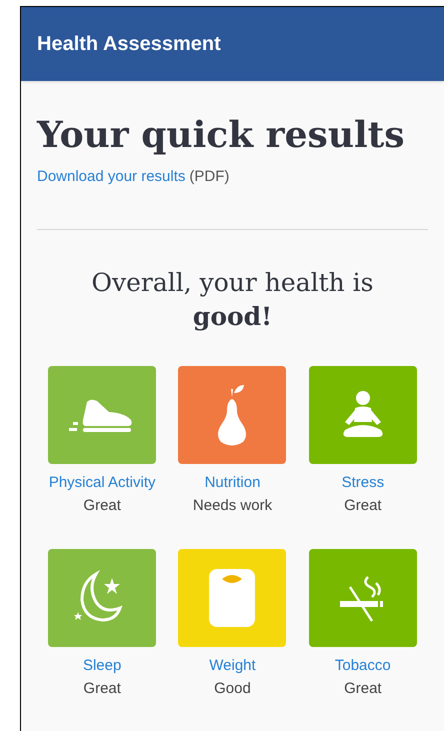 This screenshot has height=731, width=444. Describe the element at coordinates (232, 688) in the screenshot. I see `category-rating: Good` at that location.